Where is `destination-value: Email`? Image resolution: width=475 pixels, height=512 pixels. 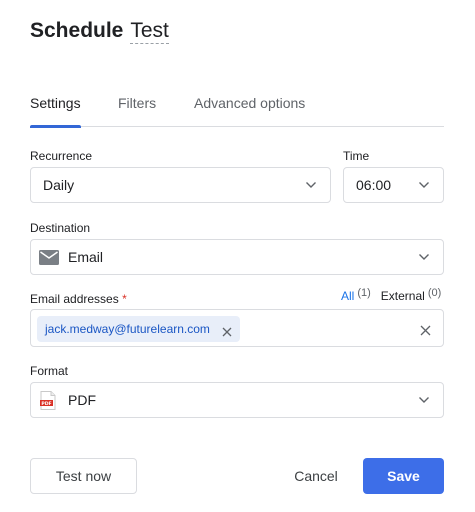 destination-value: Email is located at coordinates (86, 257).